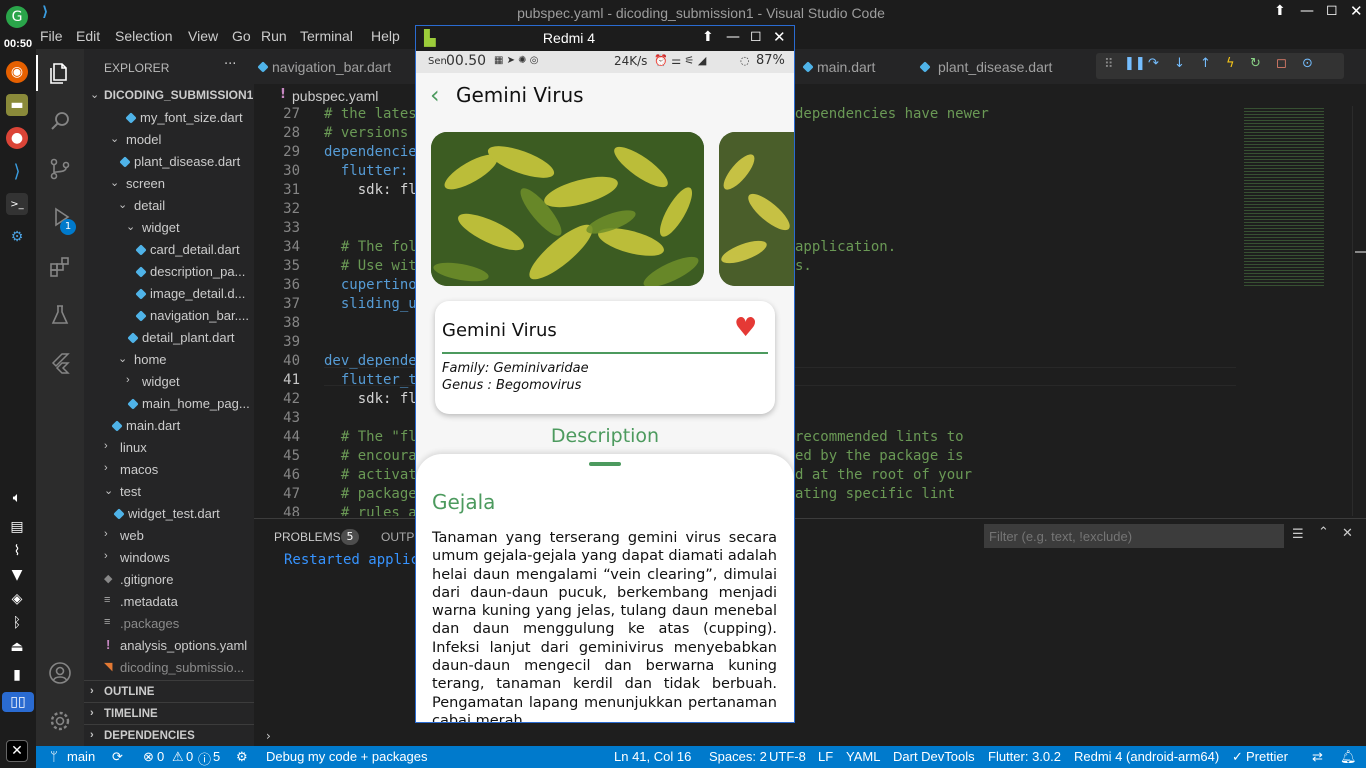  Describe the element at coordinates (17, 17) in the screenshot. I see `grammarly-icon: G` at that location.